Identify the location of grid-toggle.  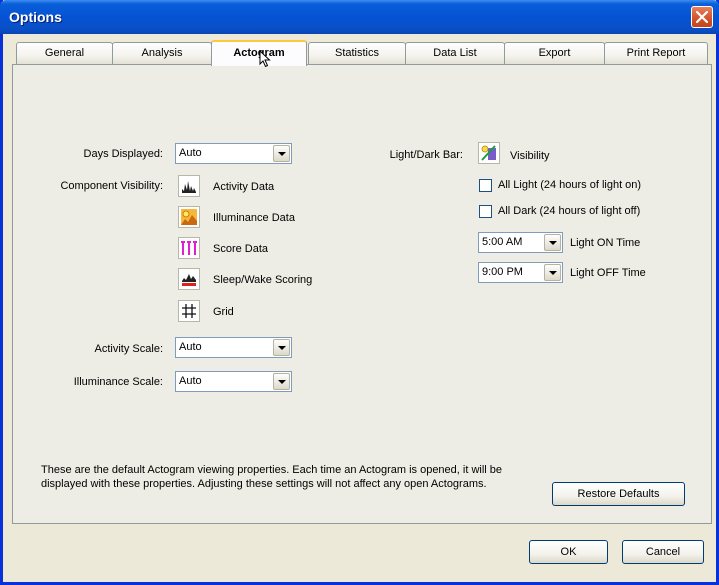
(189, 311).